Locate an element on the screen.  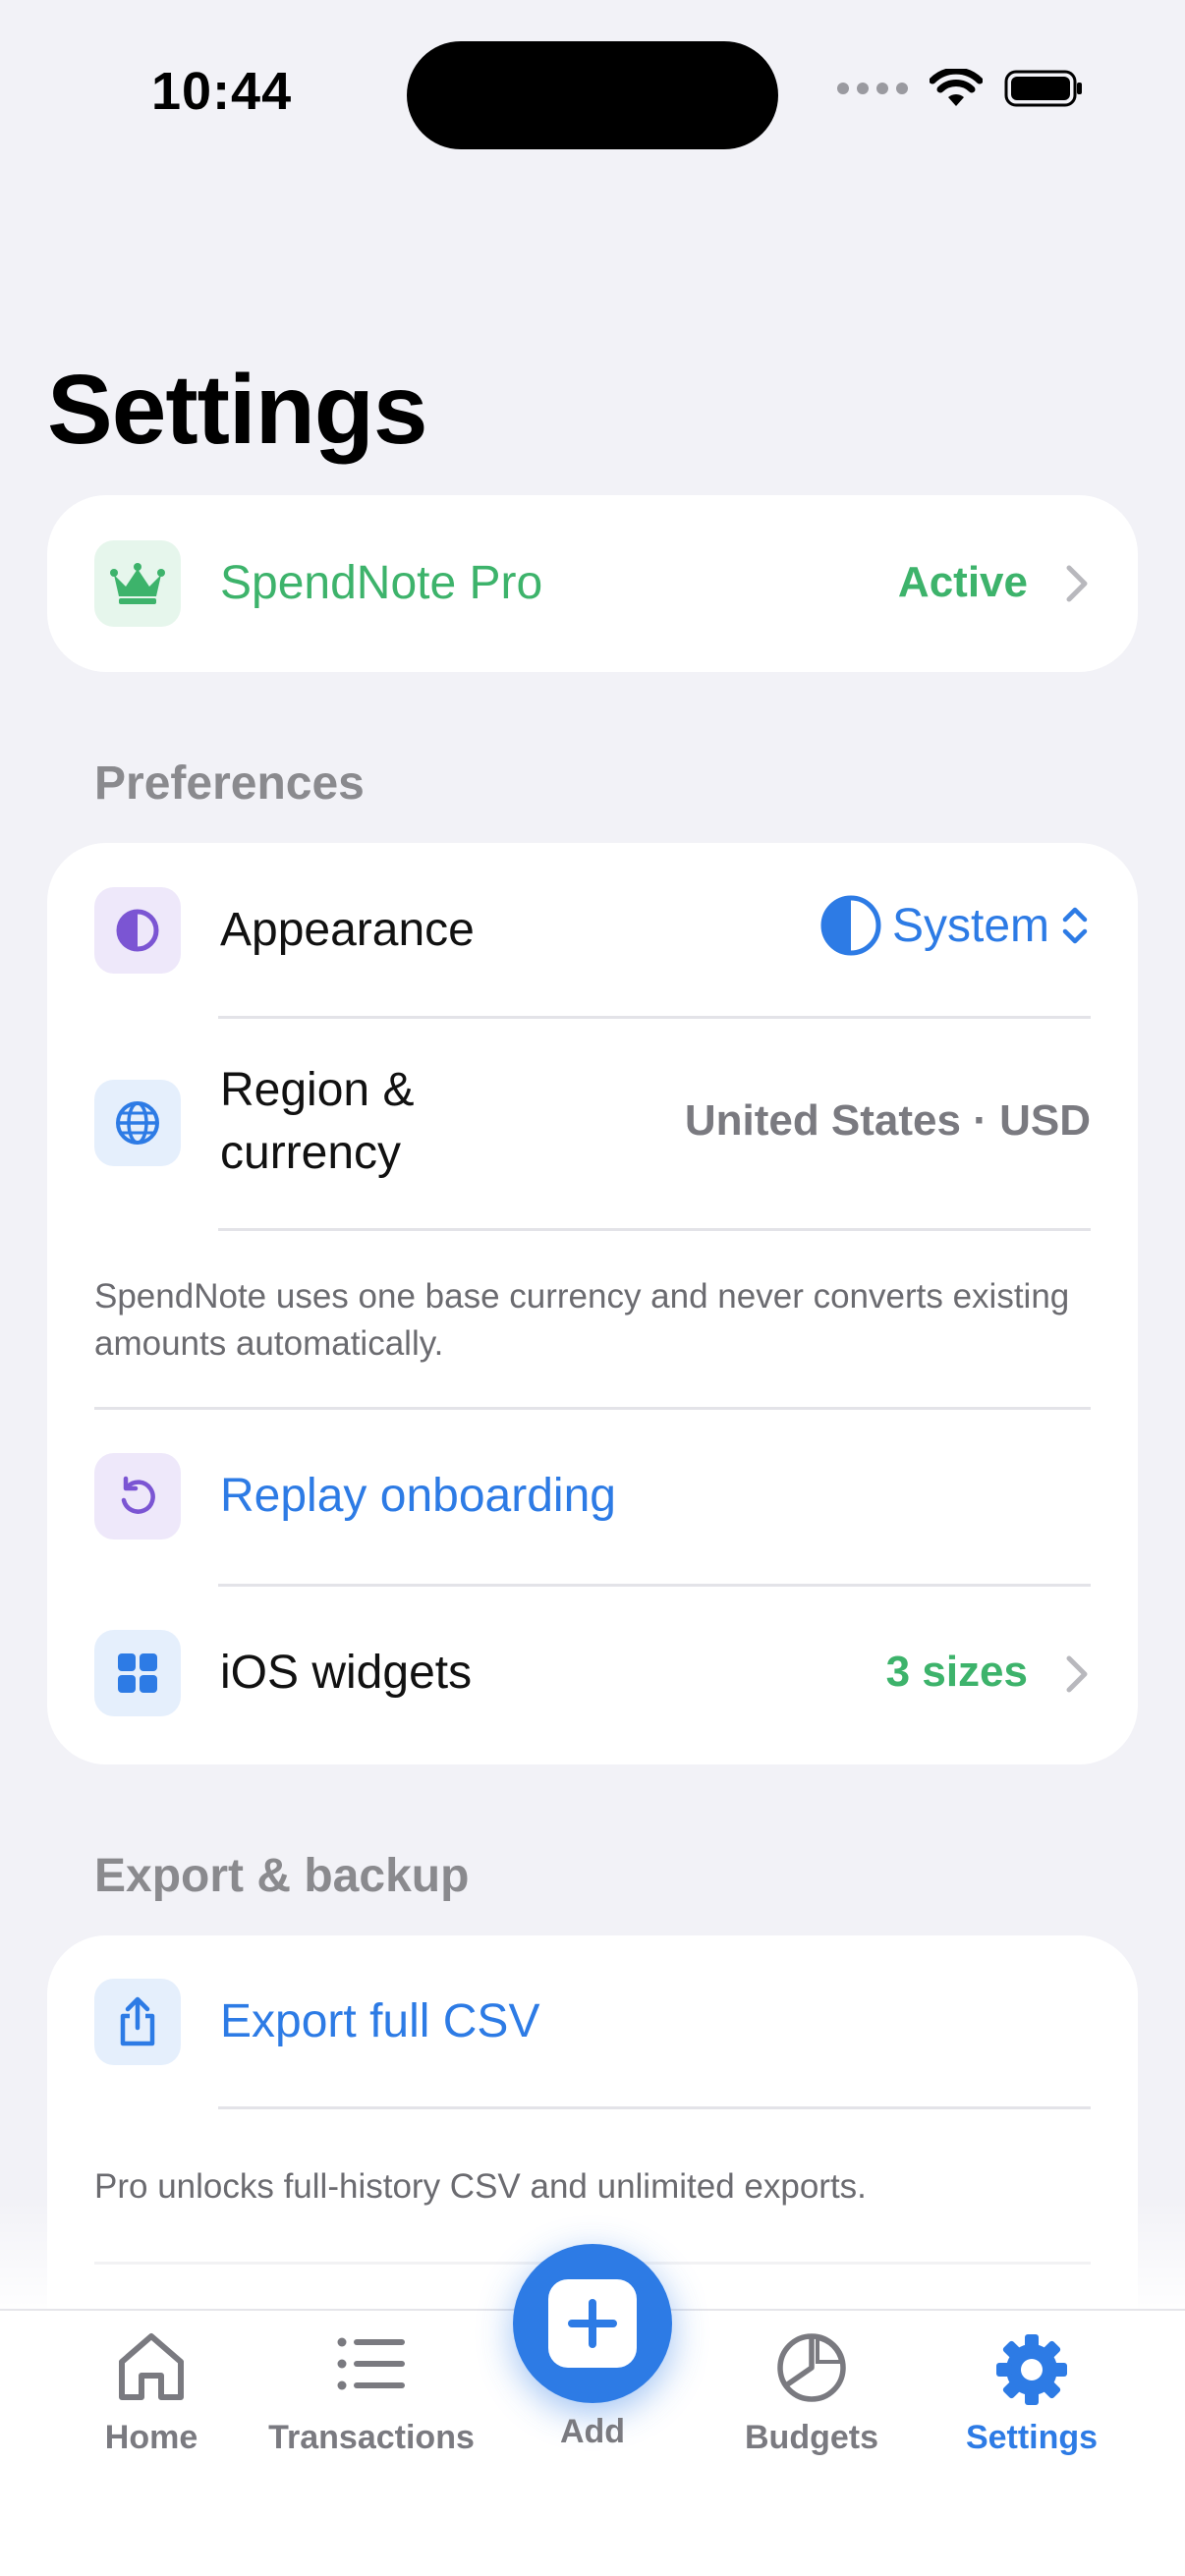
home-icon is located at coordinates (152, 2366).